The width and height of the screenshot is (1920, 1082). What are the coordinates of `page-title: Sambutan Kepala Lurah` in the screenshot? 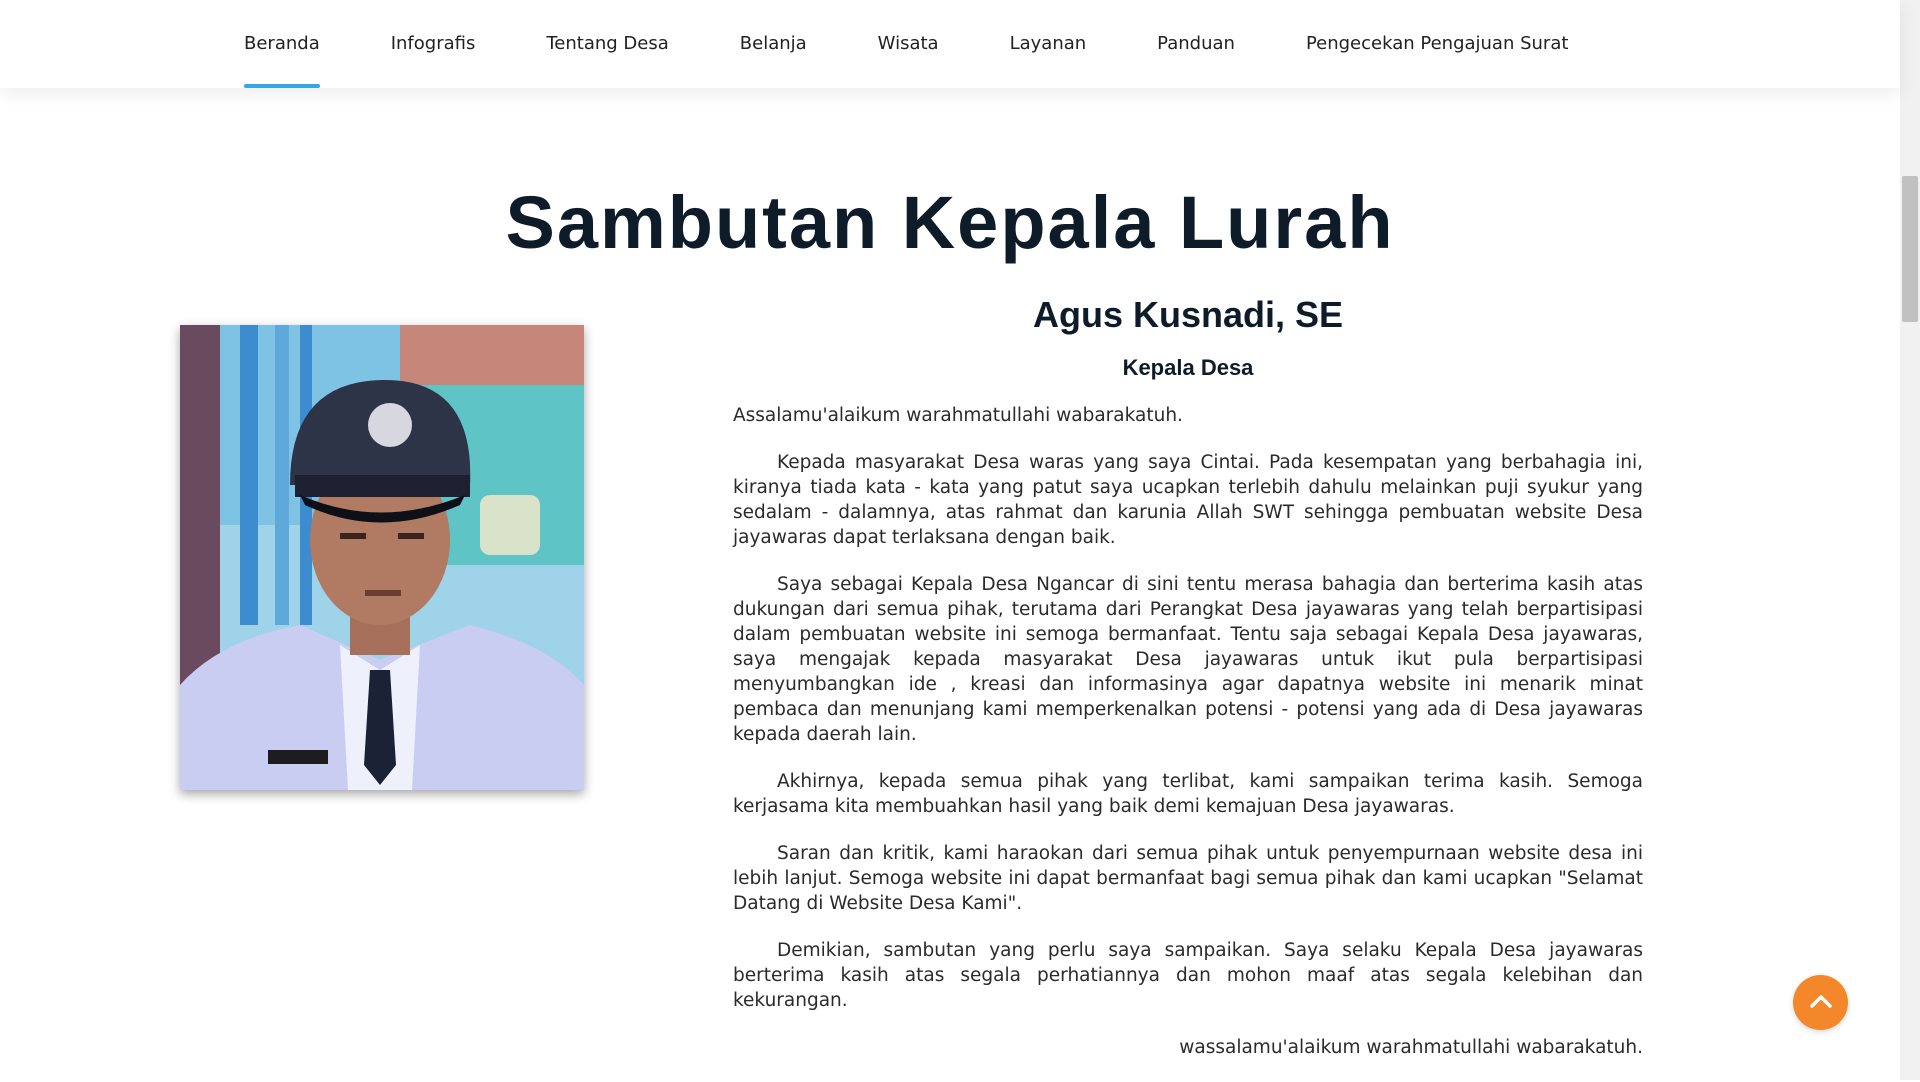 It's located at (950, 222).